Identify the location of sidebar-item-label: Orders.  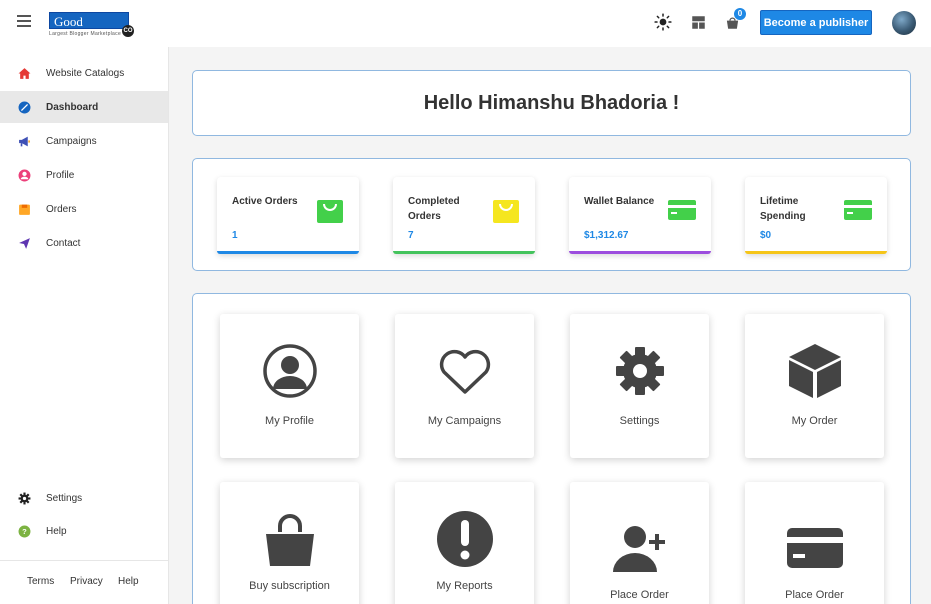
(61, 209).